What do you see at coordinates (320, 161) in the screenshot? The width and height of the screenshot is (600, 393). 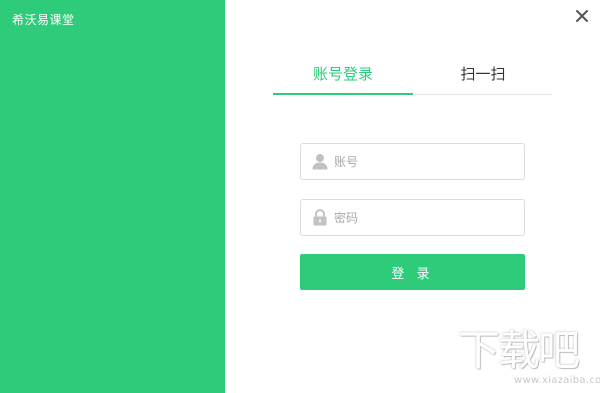 I see `user-icon` at bounding box center [320, 161].